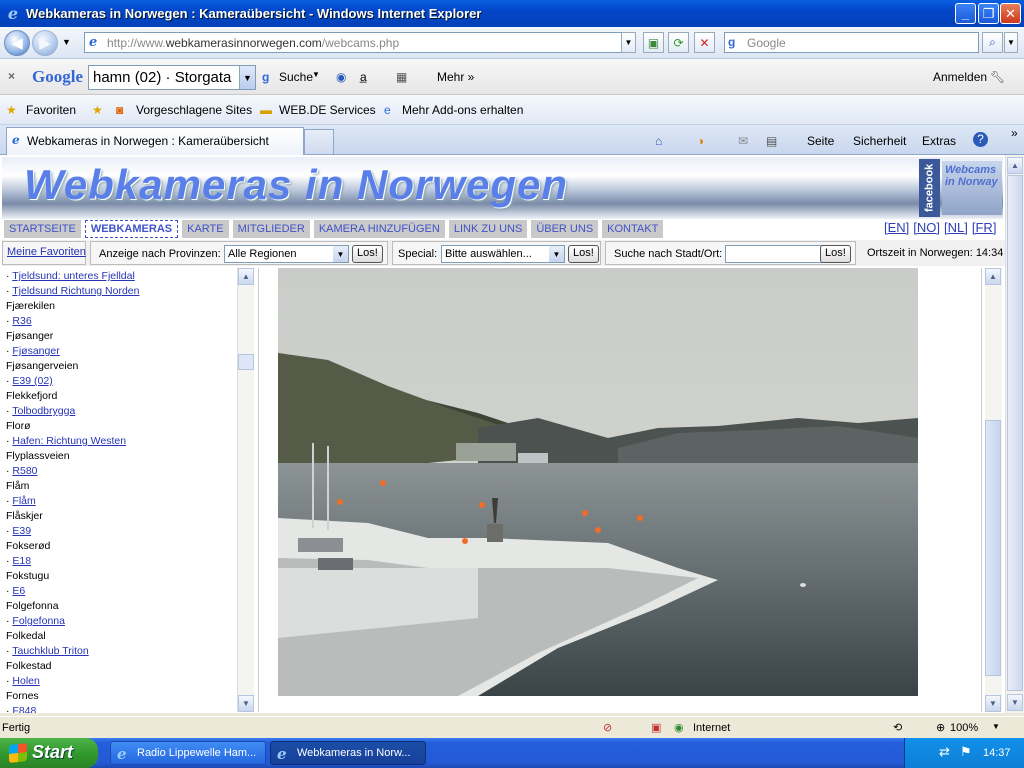 The height and width of the screenshot is (768, 1024). What do you see at coordinates (565, 229) in the screenshot?
I see `menu-item-über-uns: ÜBER UNS` at bounding box center [565, 229].